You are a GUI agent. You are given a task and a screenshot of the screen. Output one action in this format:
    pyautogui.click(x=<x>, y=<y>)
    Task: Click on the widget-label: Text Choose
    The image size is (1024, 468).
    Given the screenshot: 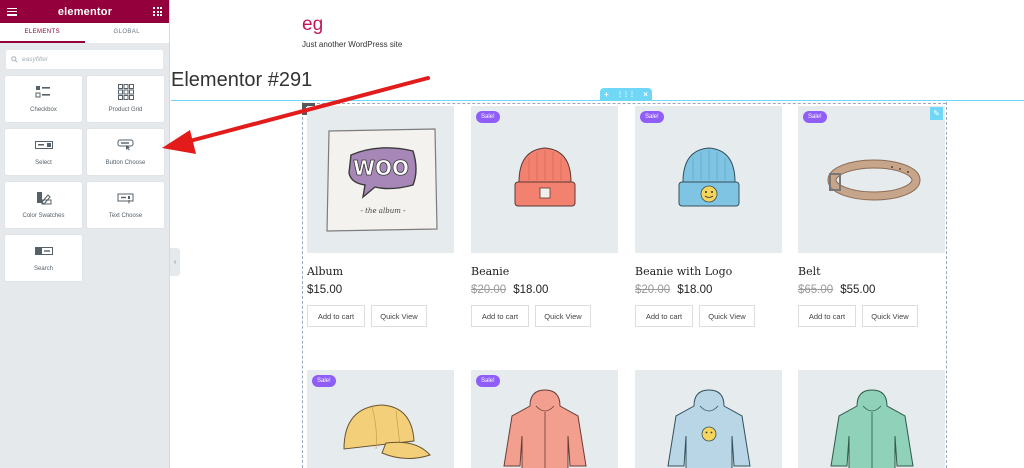 What is the action you would take?
    pyautogui.click(x=125, y=216)
    